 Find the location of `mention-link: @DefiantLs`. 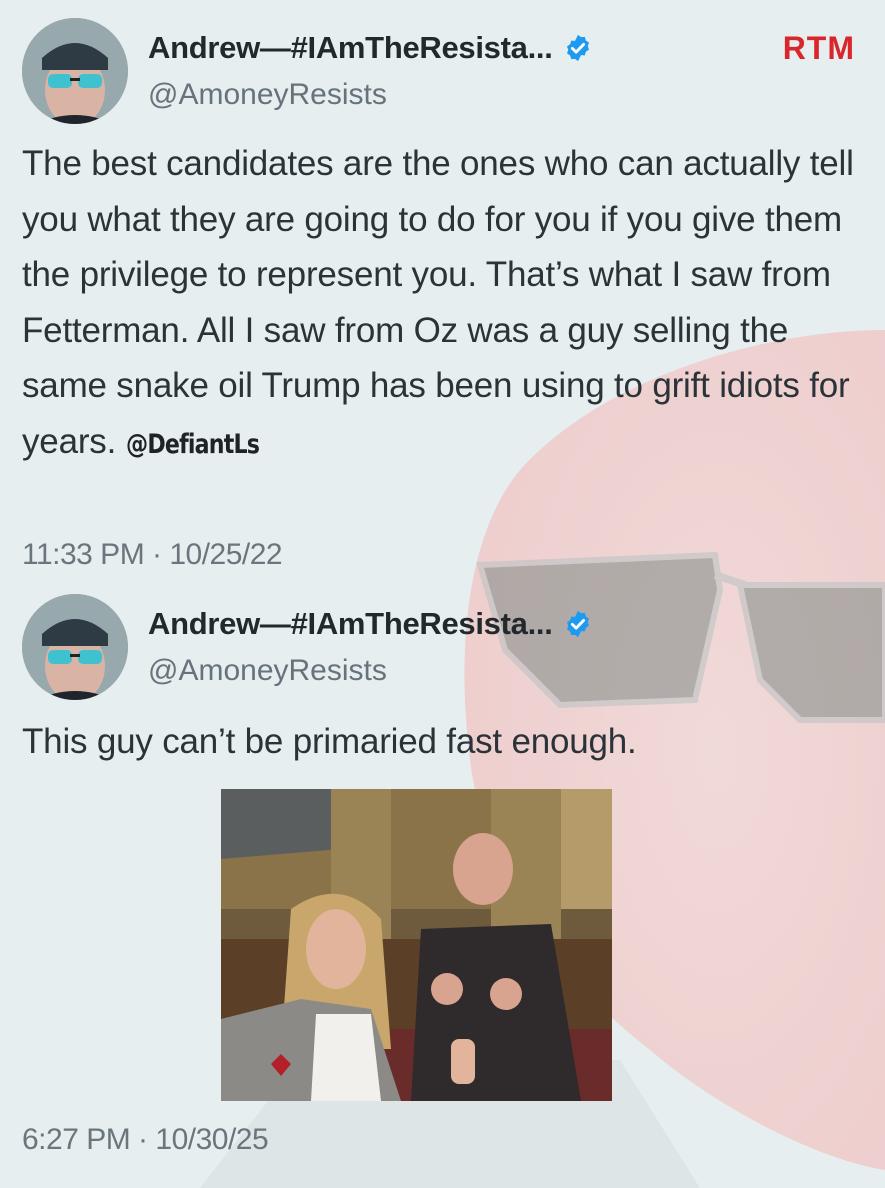

mention-link: @DefiantLs is located at coordinates (193, 445).